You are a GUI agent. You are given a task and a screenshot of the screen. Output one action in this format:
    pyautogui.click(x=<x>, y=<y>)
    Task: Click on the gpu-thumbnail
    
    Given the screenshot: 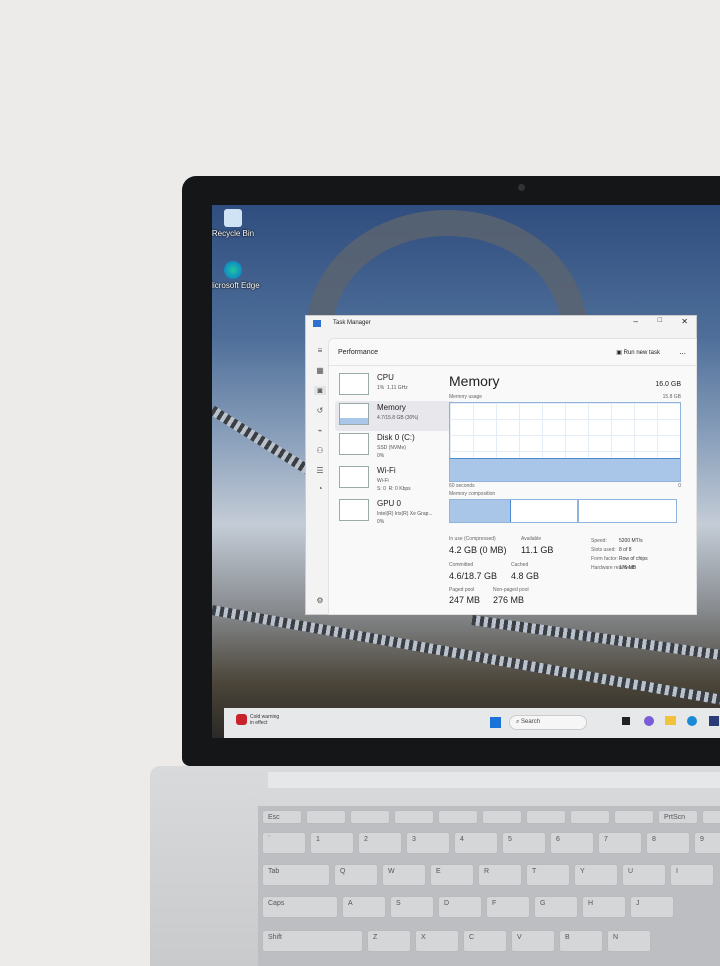 What is the action you would take?
    pyautogui.click(x=354, y=510)
    